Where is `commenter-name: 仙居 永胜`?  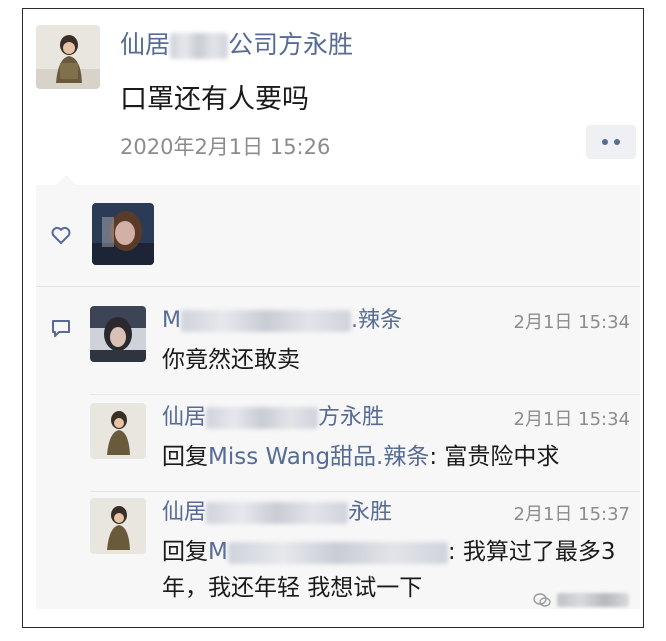
commenter-name: 仙居 永胜 is located at coordinates (277, 510).